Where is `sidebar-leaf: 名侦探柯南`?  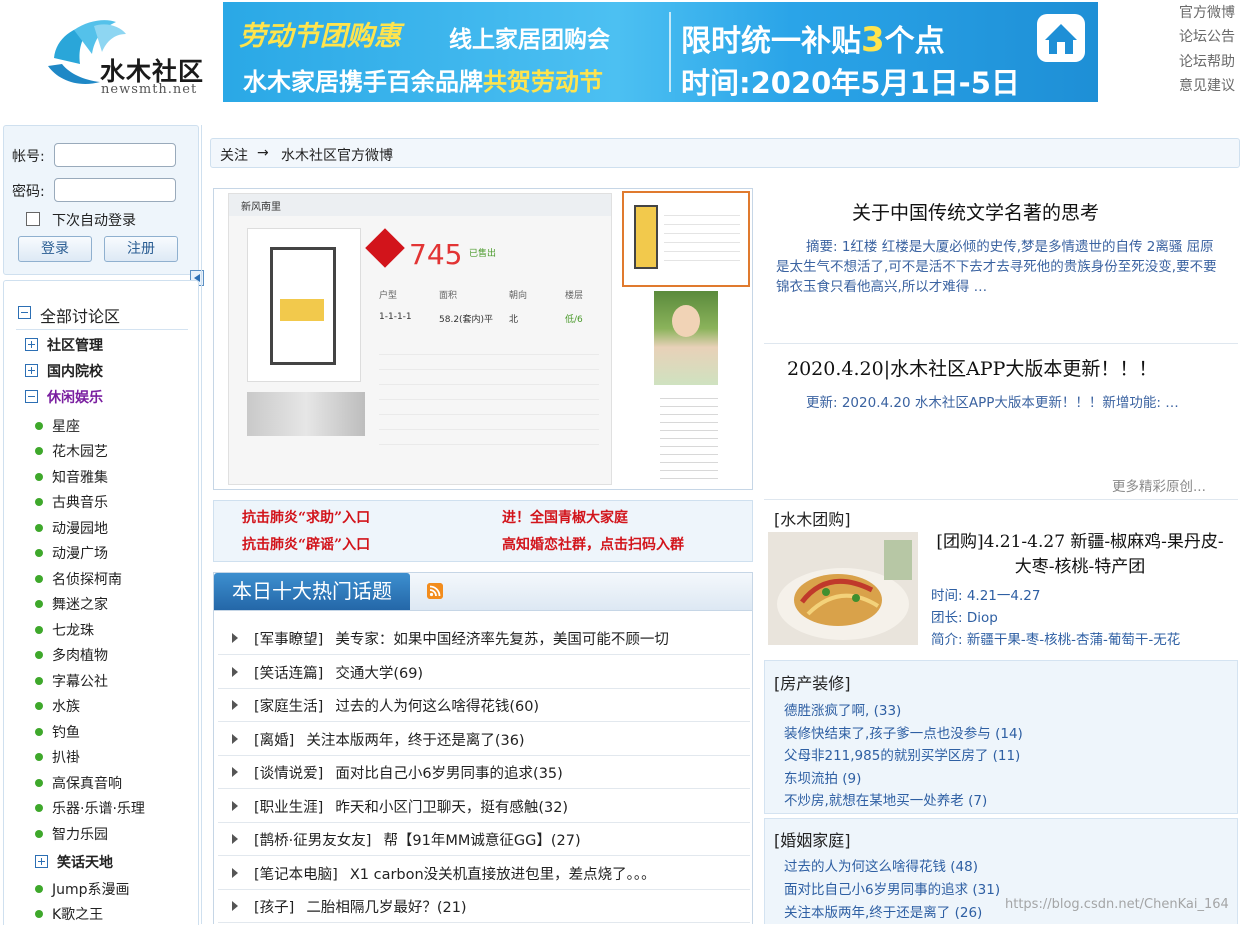
sidebar-leaf: 名侦探柯南 is located at coordinates (87, 579).